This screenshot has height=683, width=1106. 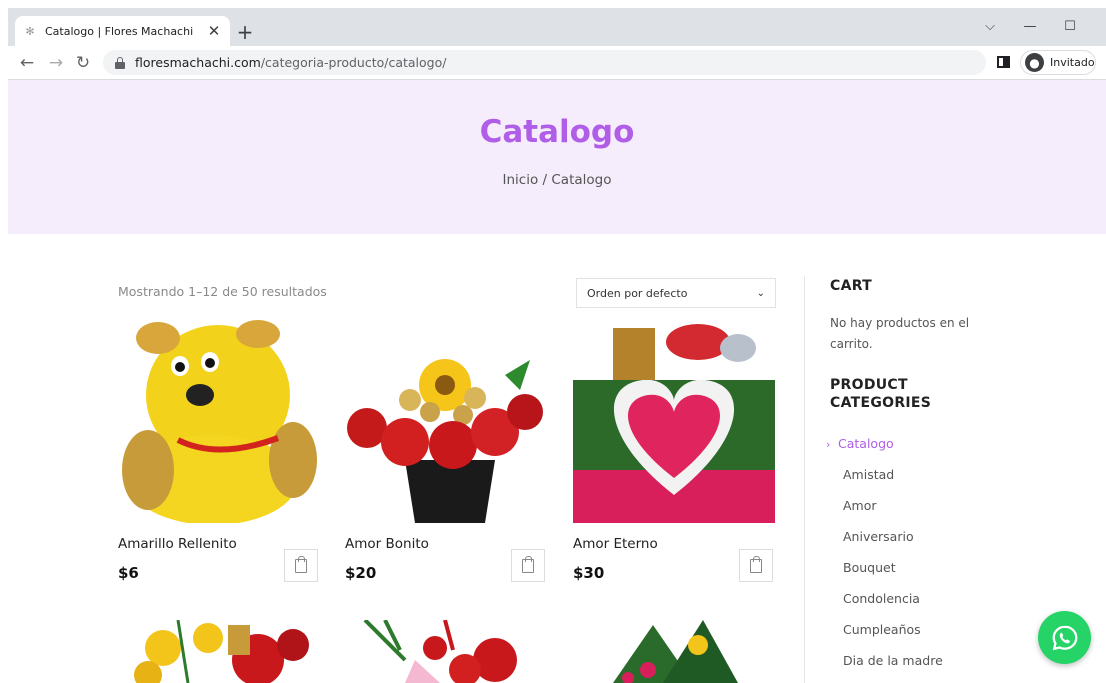 I want to click on avatar-icon: ●, so click(x=1034, y=62).